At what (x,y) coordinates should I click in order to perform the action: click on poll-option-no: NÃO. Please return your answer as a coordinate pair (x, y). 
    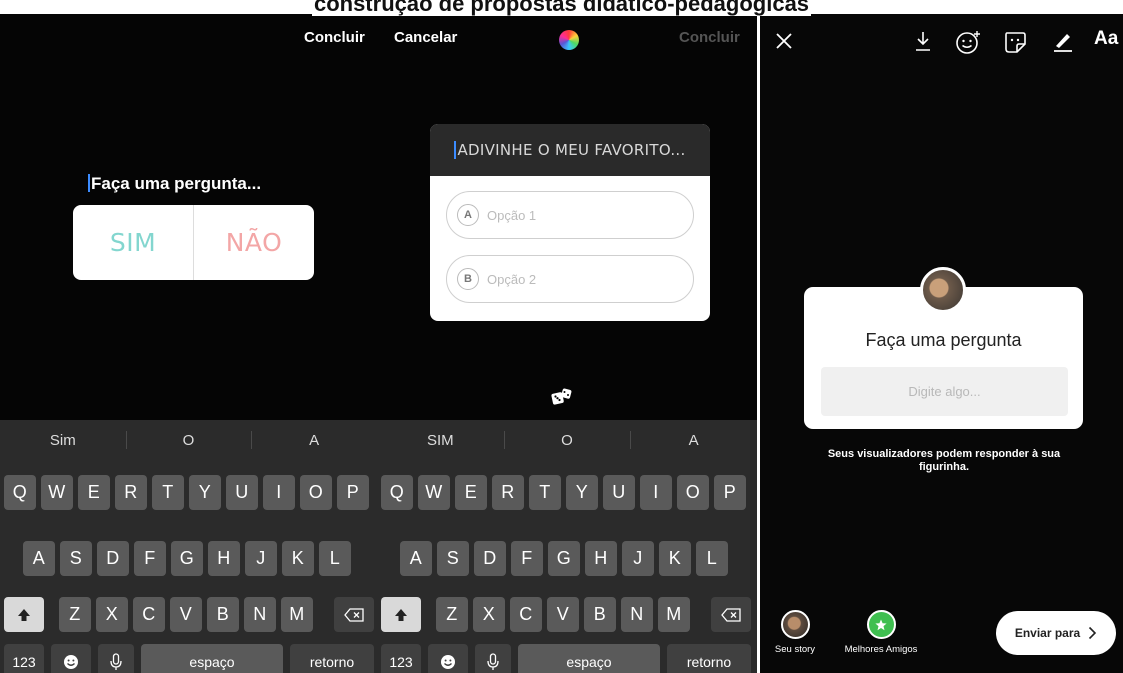
    Looking at the image, I should click on (254, 242).